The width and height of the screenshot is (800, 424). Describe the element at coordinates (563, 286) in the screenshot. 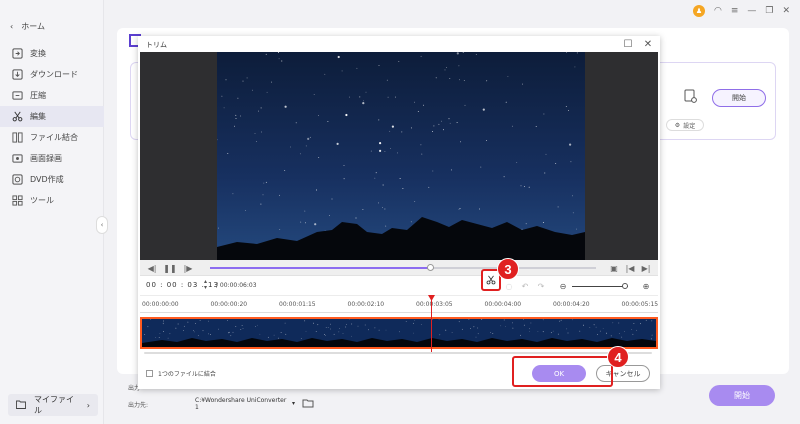

I see `zoom-out-icon: ⊖` at that location.